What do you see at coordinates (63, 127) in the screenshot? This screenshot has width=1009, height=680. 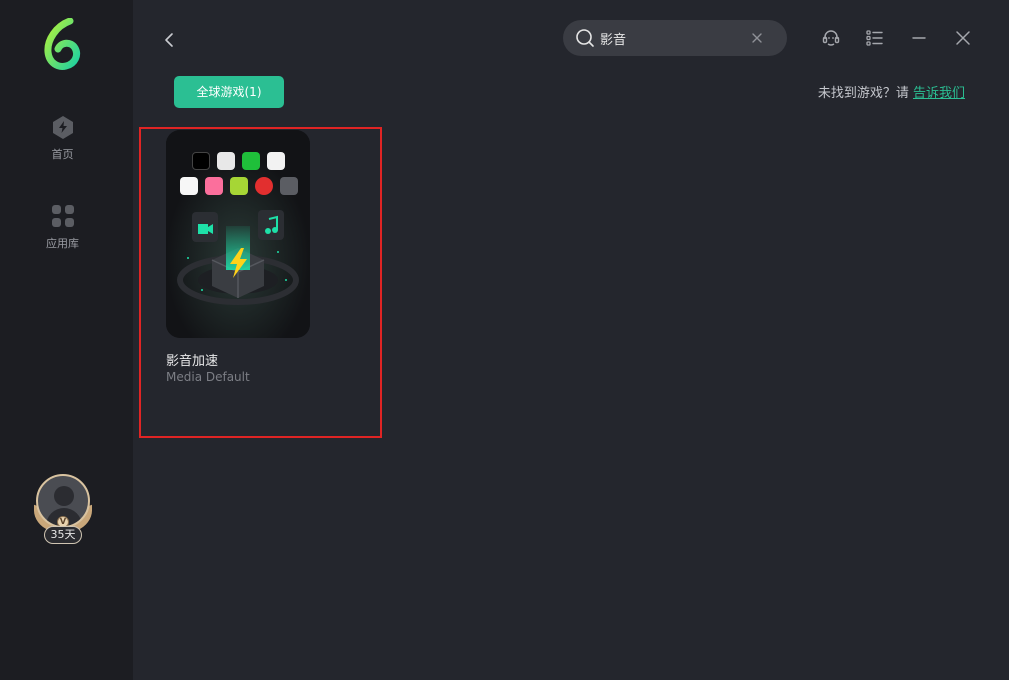 I see `home-icon` at bounding box center [63, 127].